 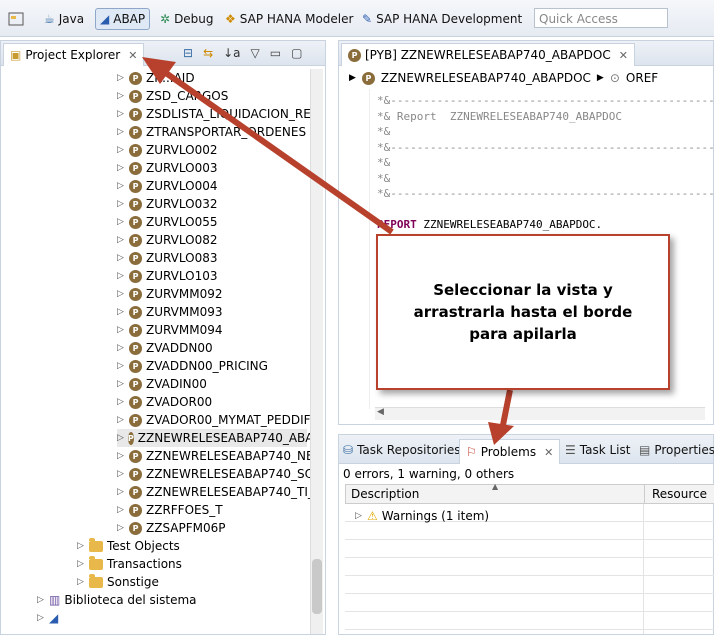 I want to click on tree-item: ▷ P ZVADOR00, so click(x=164, y=402).